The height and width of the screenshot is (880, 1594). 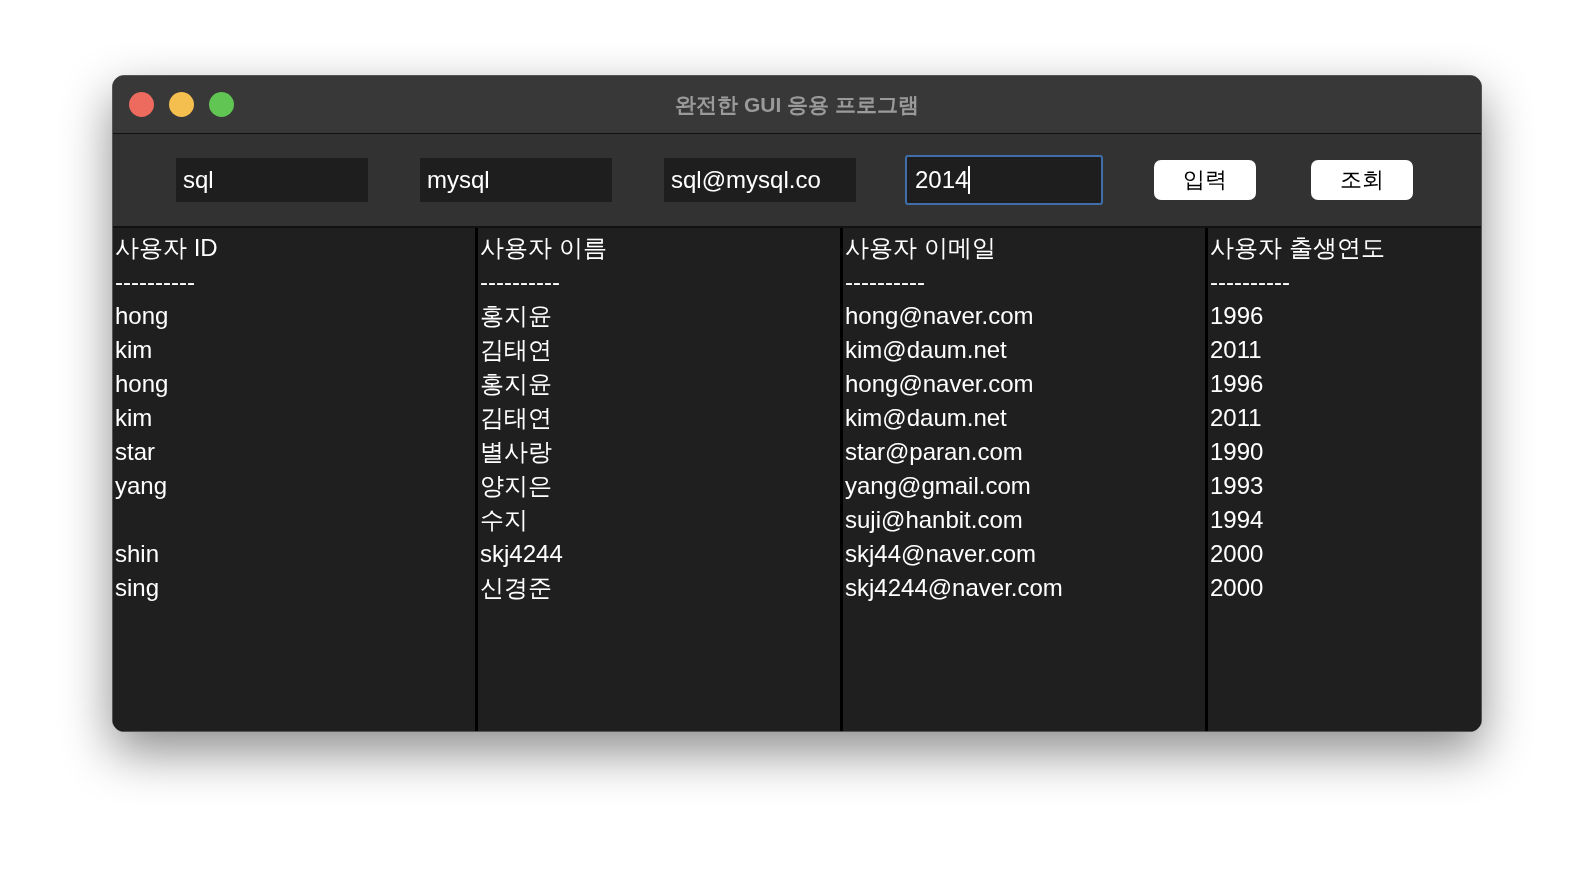 I want to click on list-item: 1993, so click(x=1237, y=486).